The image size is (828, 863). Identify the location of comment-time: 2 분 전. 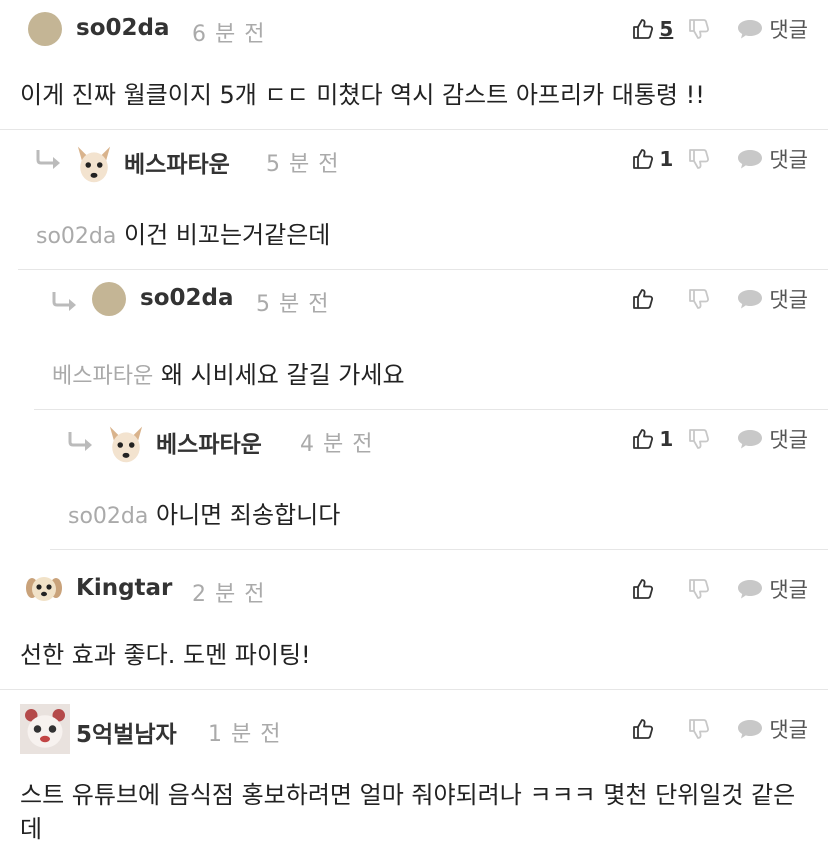
(229, 594).